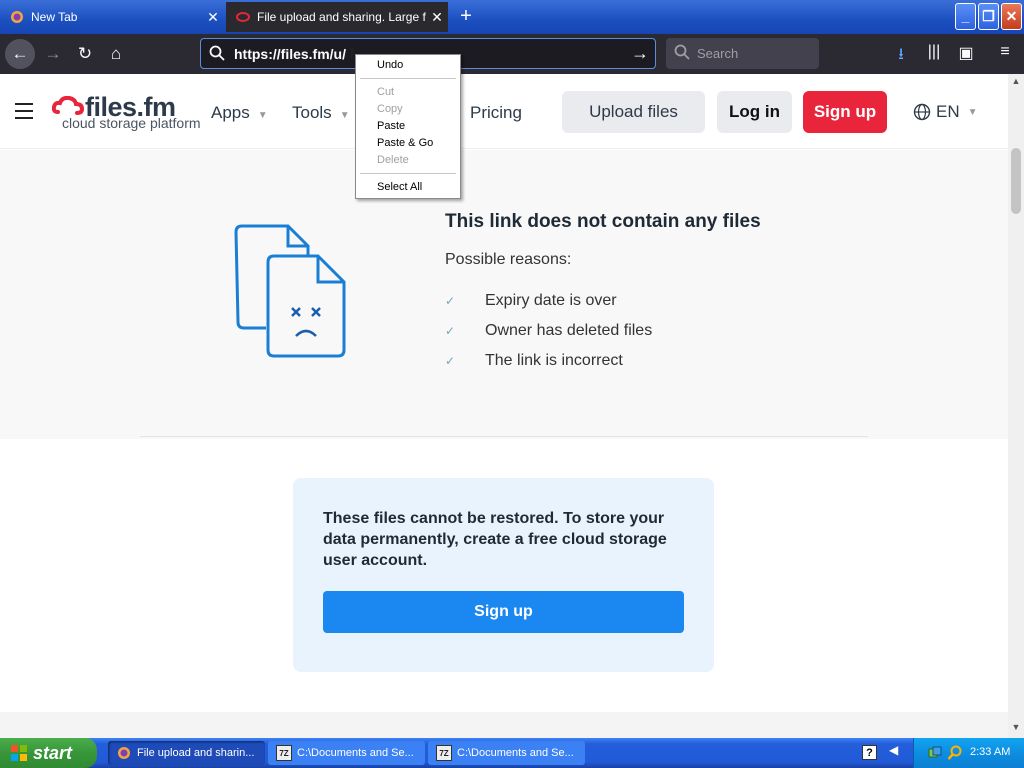  Describe the element at coordinates (290, 54) in the screenshot. I see `url-text: https://files.fm/u/` at that location.